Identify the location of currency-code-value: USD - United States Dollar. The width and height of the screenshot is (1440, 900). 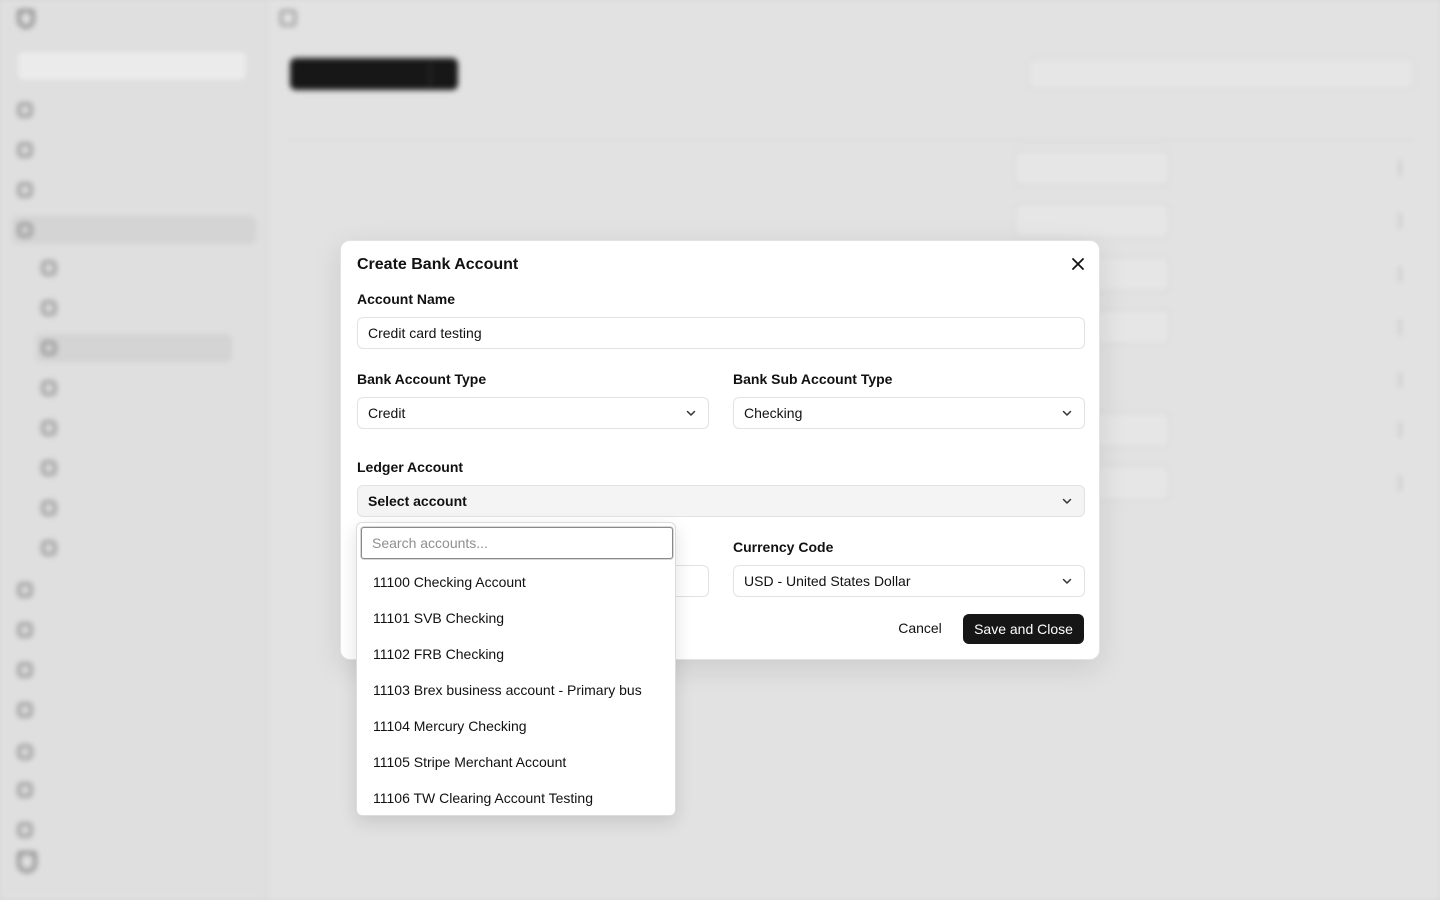
(827, 581).